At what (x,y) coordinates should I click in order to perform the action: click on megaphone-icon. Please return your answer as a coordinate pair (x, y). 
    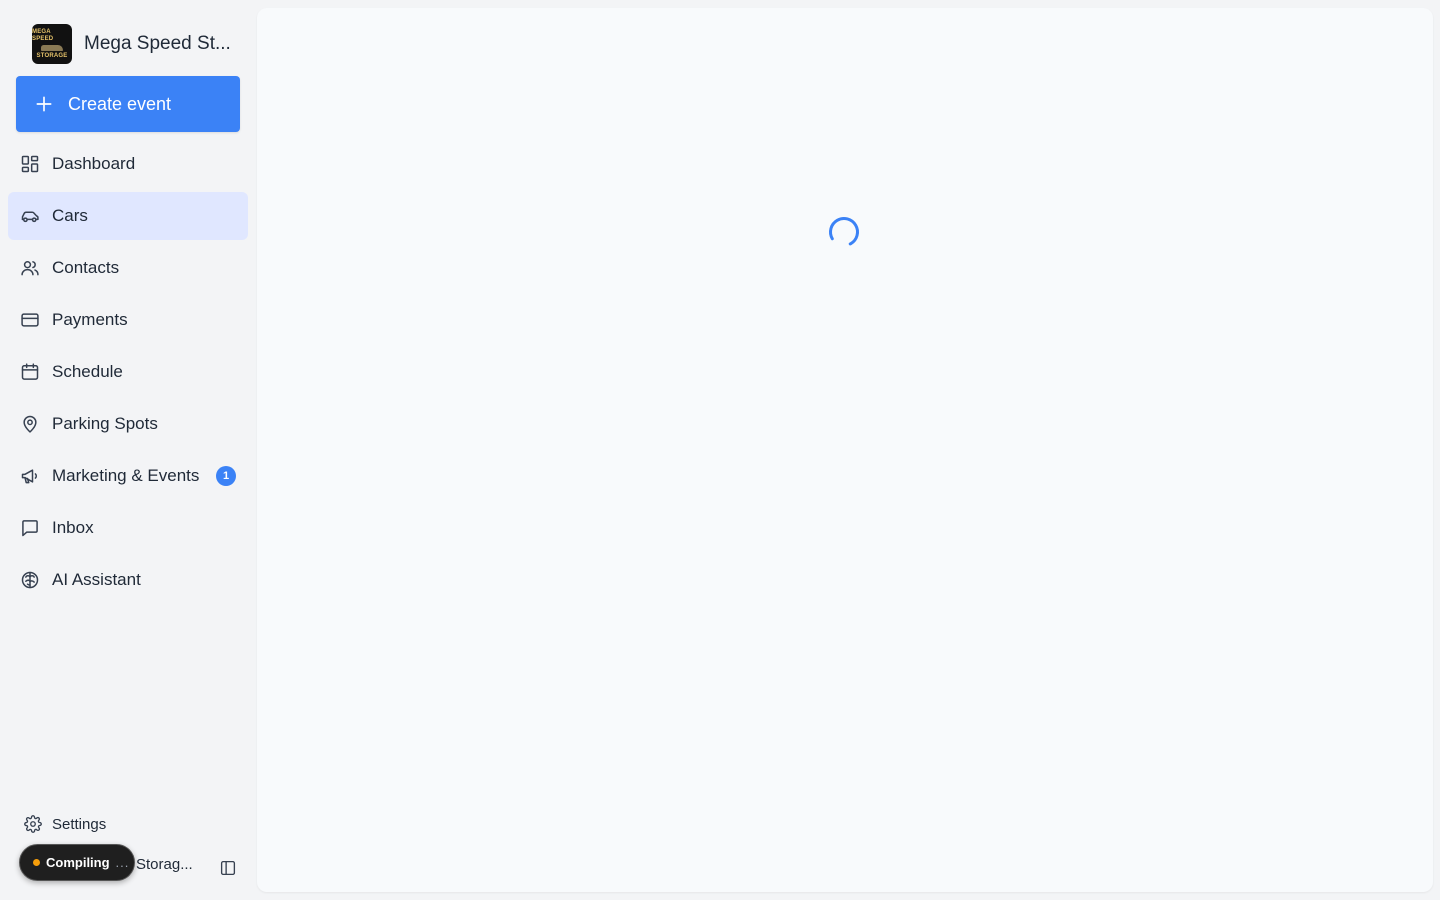
    Looking at the image, I should click on (29, 476).